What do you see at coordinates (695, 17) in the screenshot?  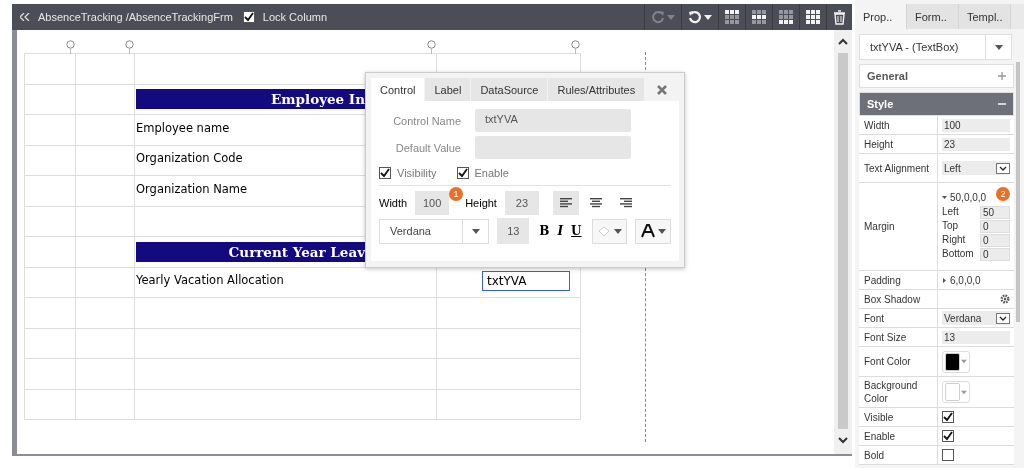 I see `undo-icon` at bounding box center [695, 17].